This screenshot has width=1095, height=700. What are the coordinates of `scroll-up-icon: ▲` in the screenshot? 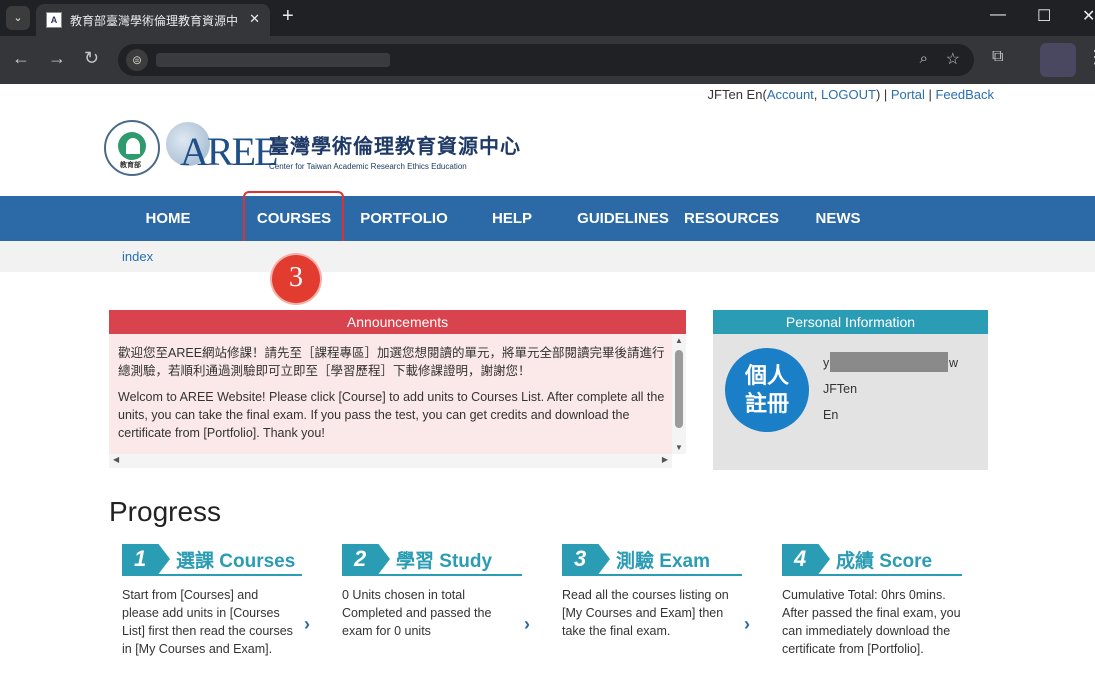 It's located at (679, 340).